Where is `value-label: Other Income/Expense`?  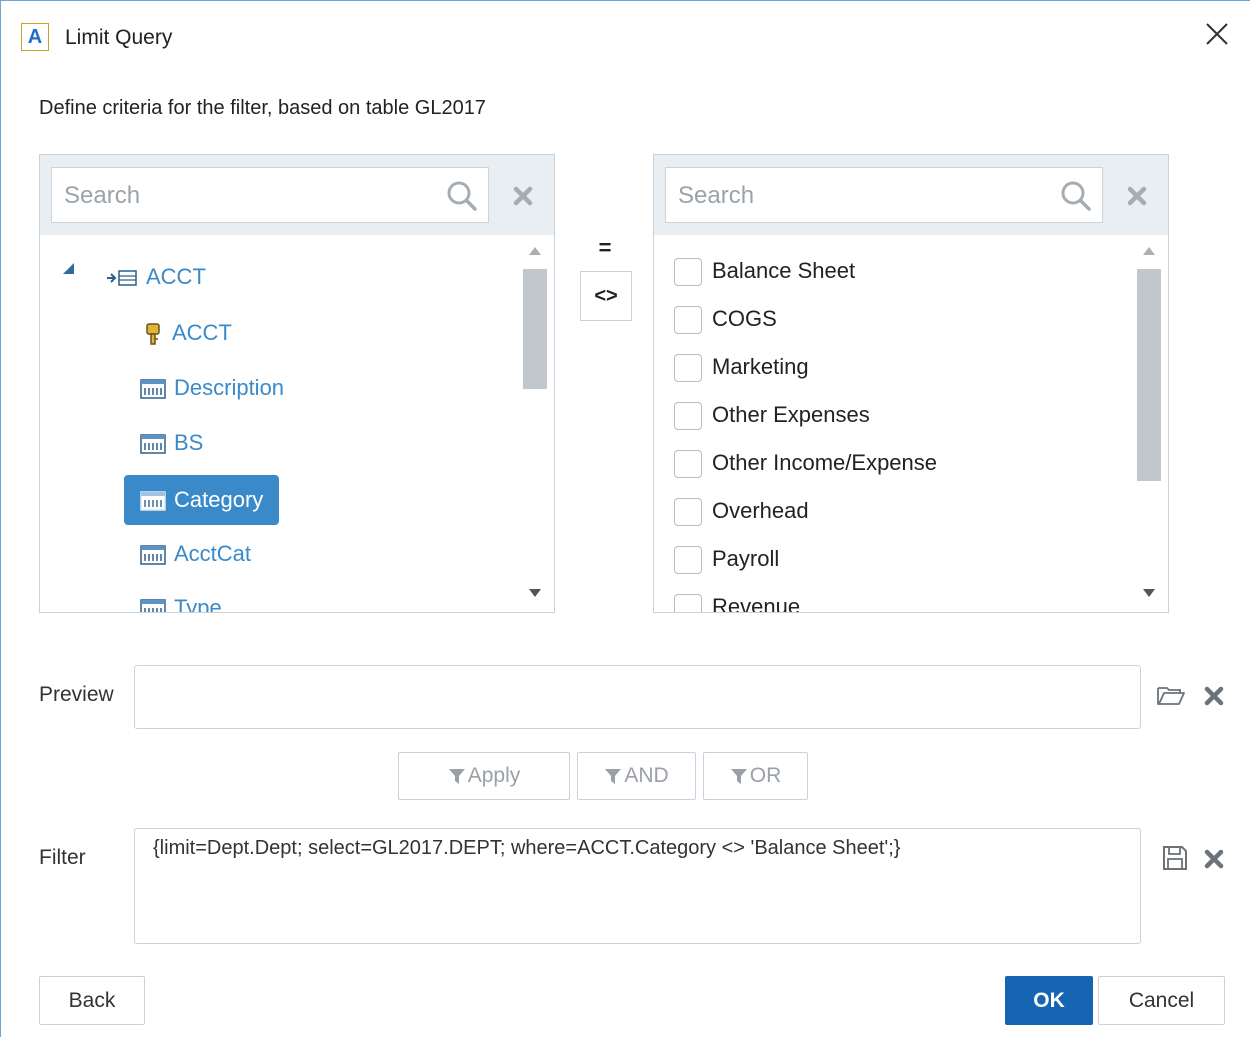
value-label: Other Income/Expense is located at coordinates (825, 462).